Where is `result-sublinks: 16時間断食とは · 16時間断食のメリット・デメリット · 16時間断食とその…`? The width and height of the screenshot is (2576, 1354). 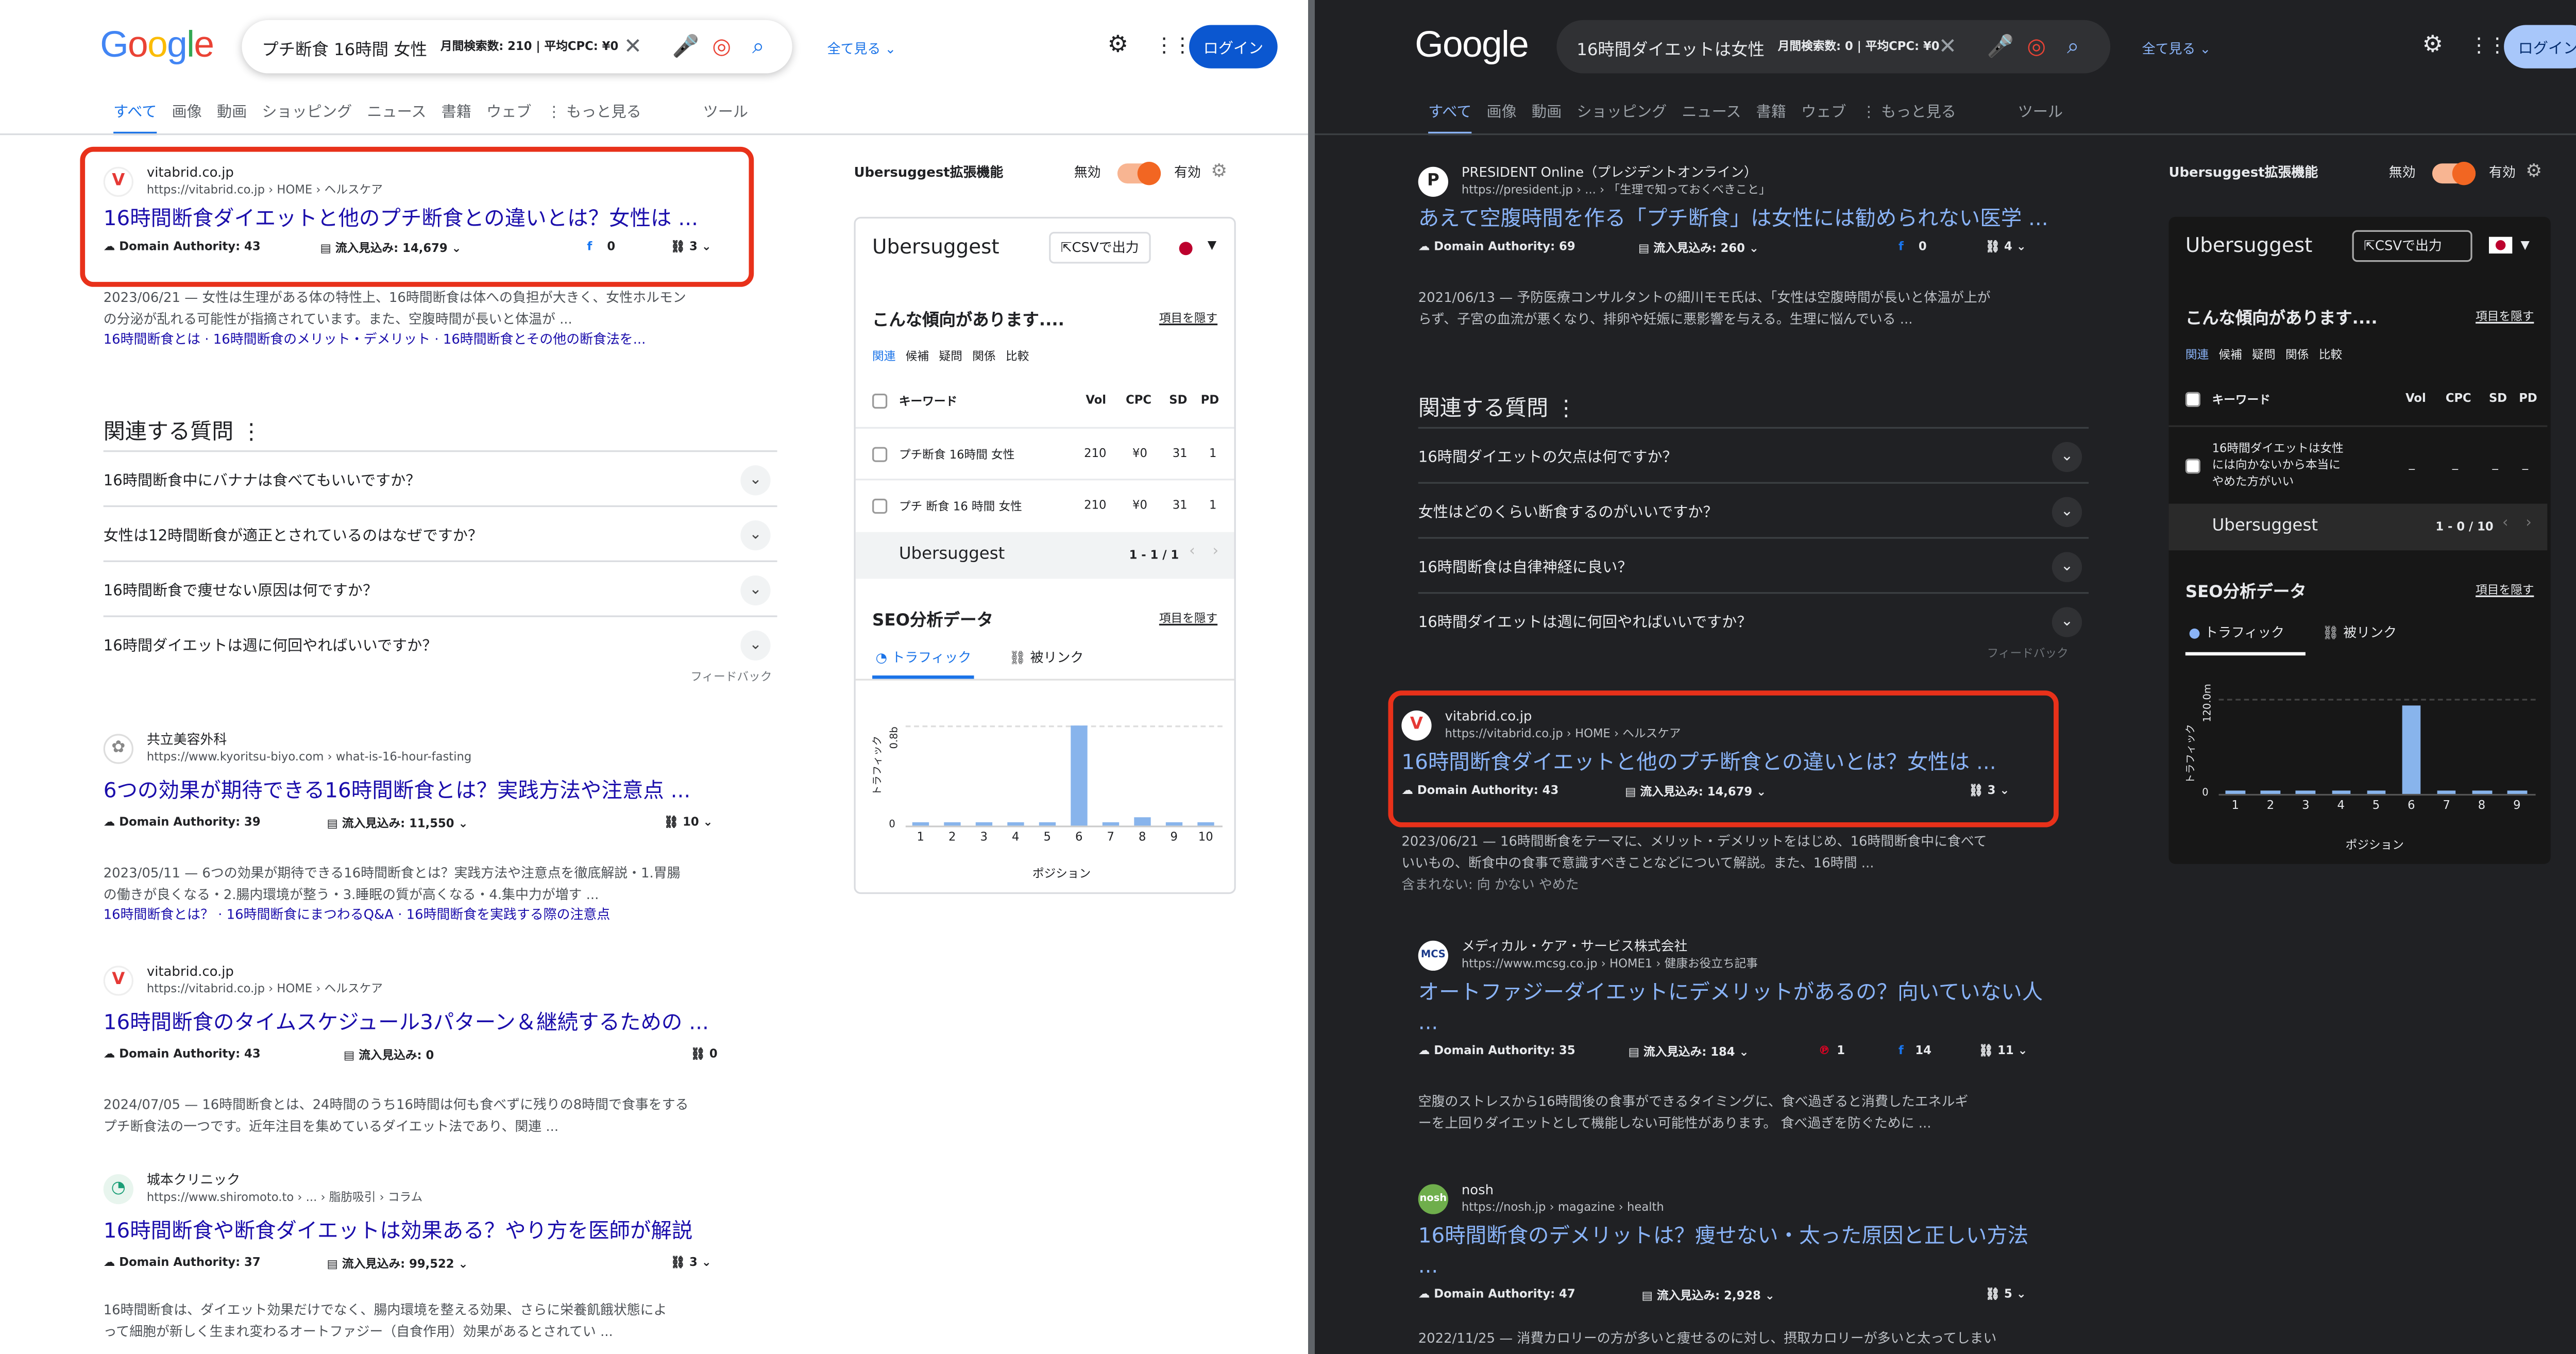 result-sublinks: 16時間断食とは · 16時間断食のメリット・デメリット · 16時間断食とその… is located at coordinates (454, 340).